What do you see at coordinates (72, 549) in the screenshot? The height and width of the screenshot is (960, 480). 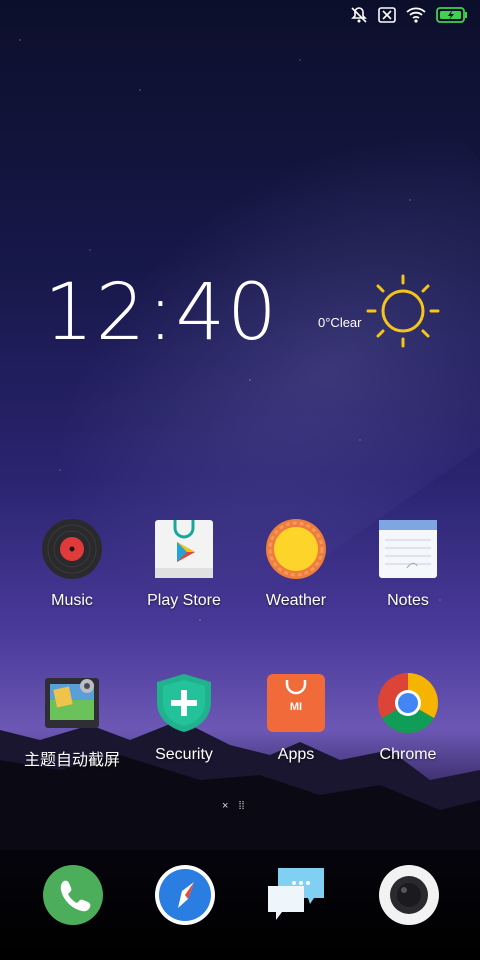 I see `vinyl-record-icon` at bounding box center [72, 549].